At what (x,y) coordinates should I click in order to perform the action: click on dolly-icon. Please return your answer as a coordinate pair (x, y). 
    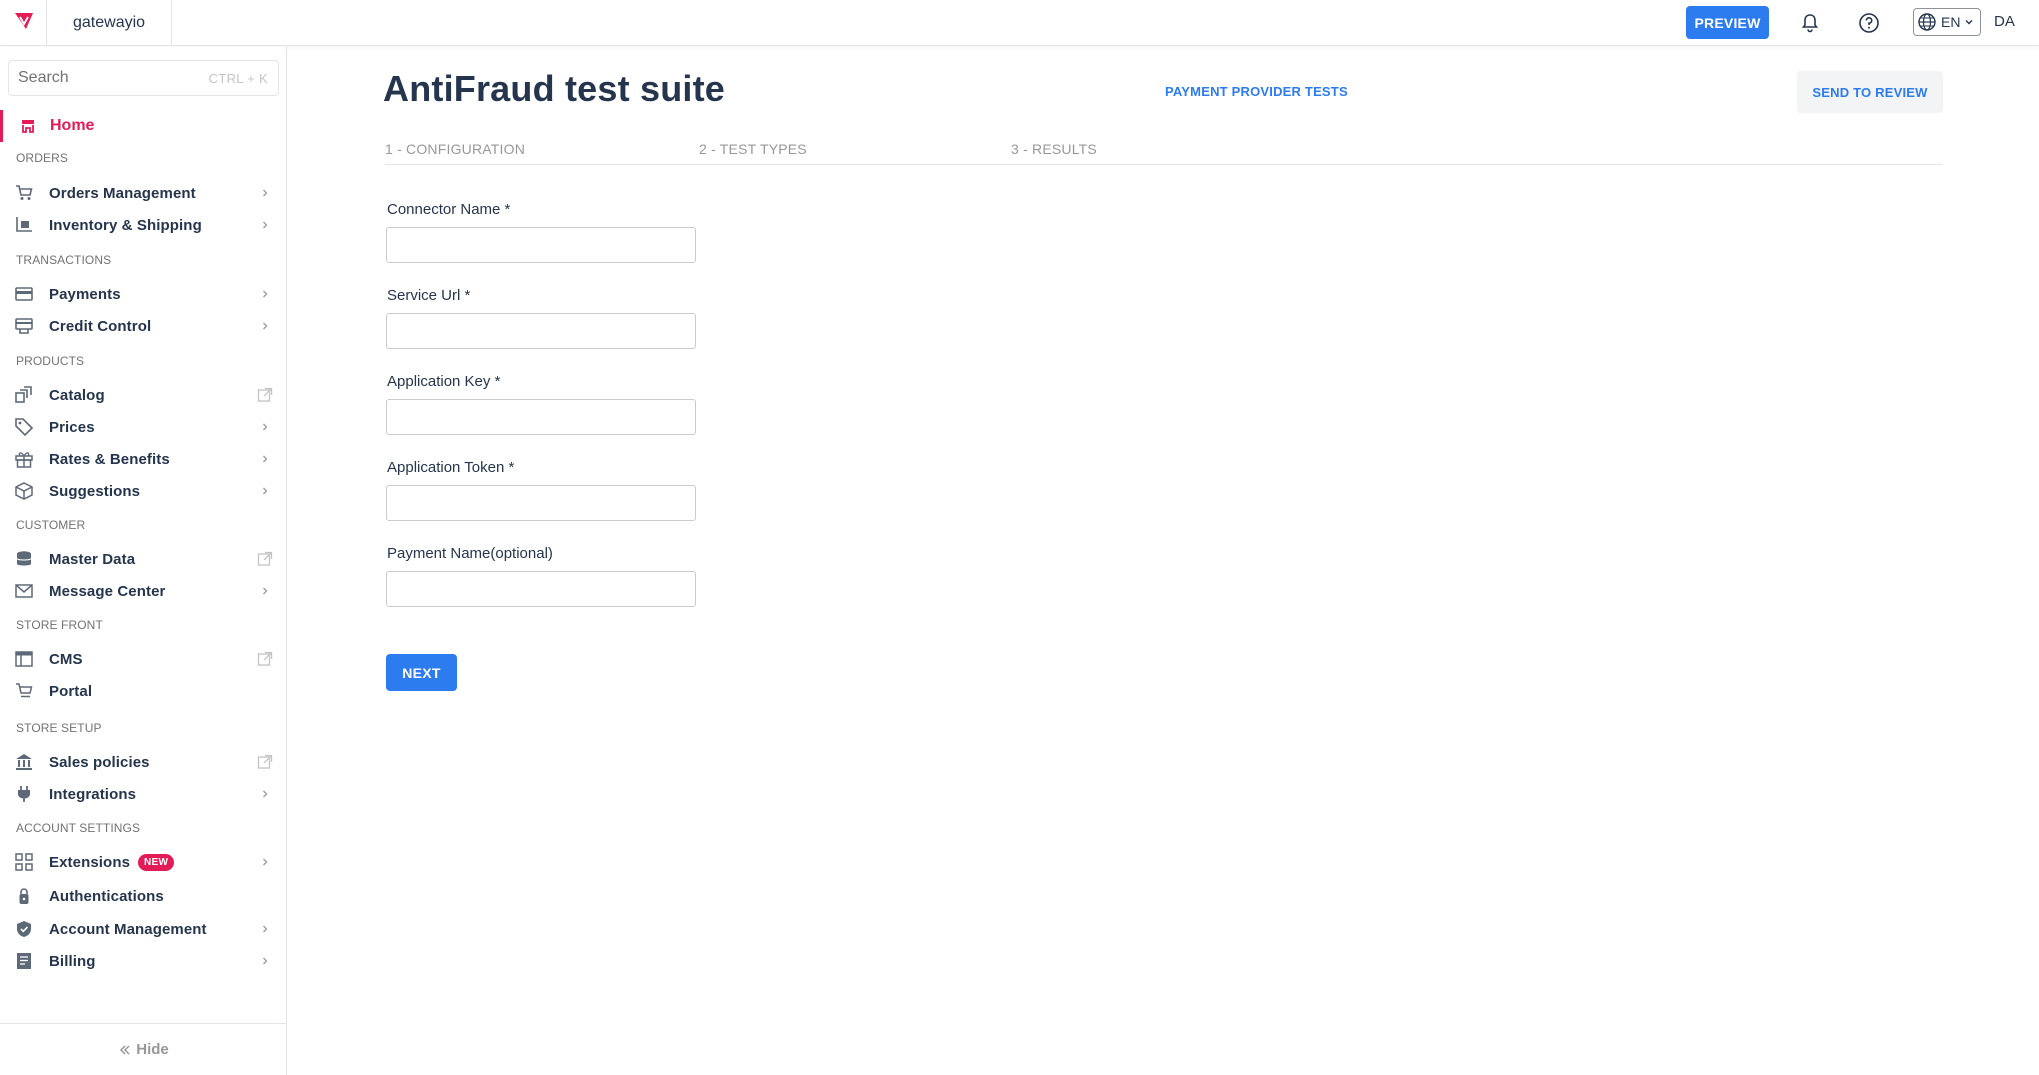
    Looking at the image, I should click on (24, 225).